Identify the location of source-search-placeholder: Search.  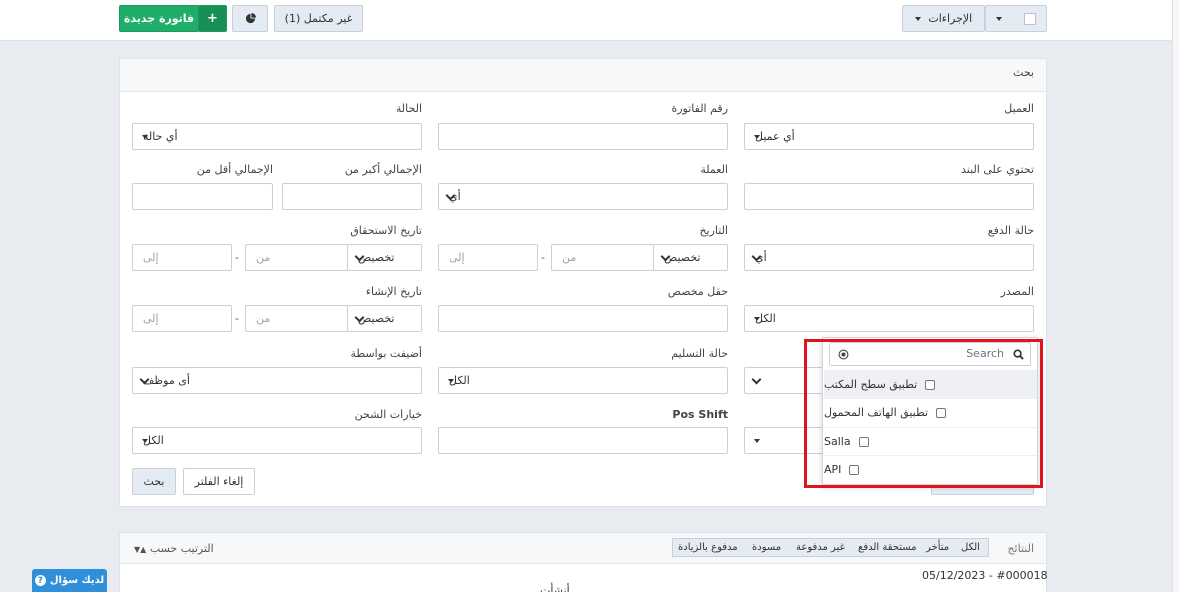
(985, 353).